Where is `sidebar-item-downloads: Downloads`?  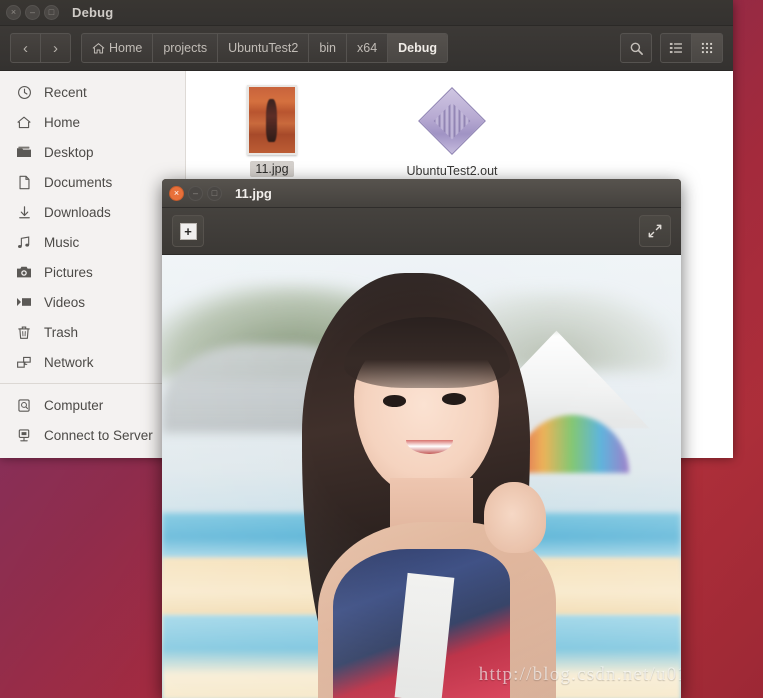 sidebar-item-downloads: Downloads is located at coordinates (92, 212).